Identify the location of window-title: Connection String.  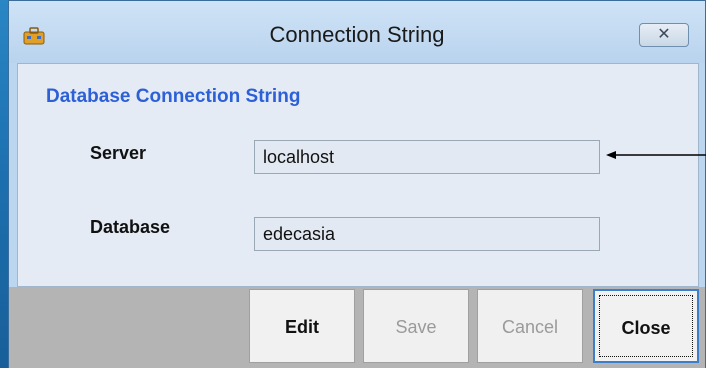
(357, 34).